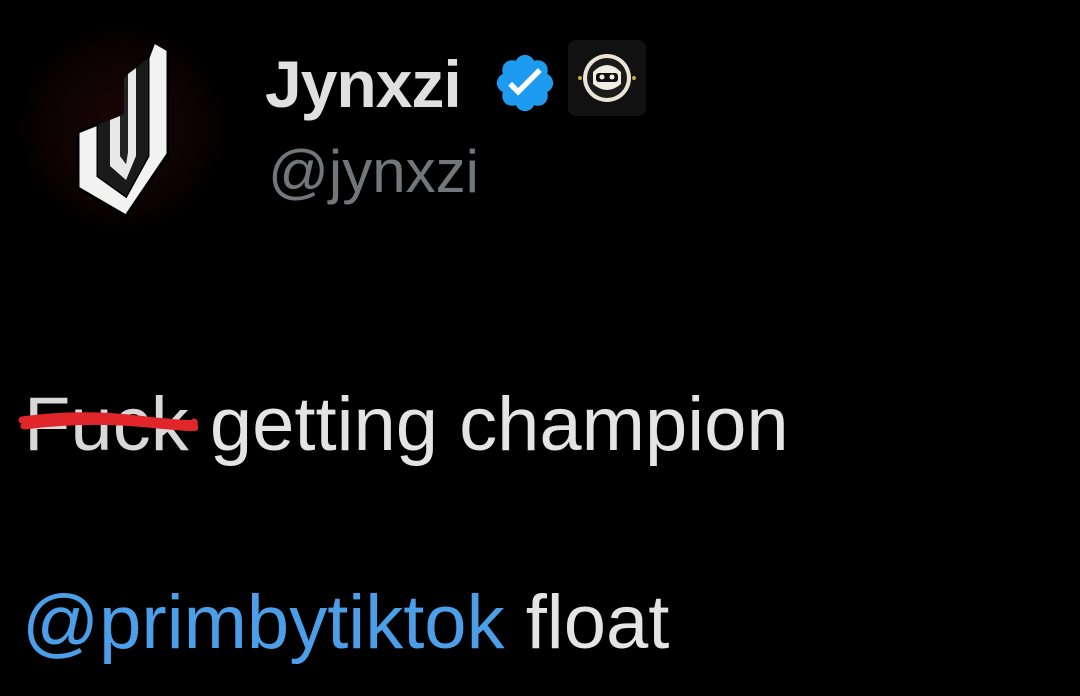  Describe the element at coordinates (488, 424) in the screenshot. I see `tweet-text-rest-1: getting champion` at that location.